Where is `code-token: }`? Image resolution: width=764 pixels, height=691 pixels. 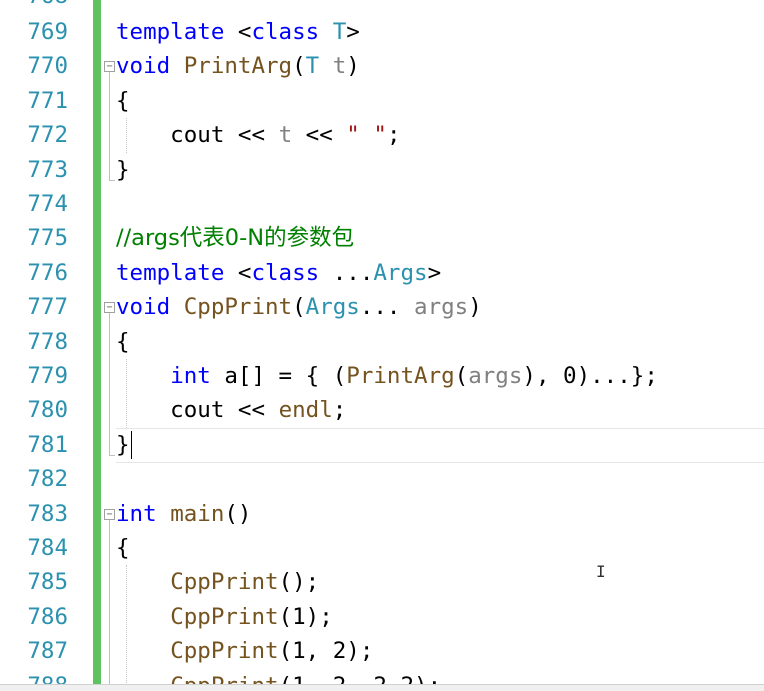 code-token: } is located at coordinates (123, 444).